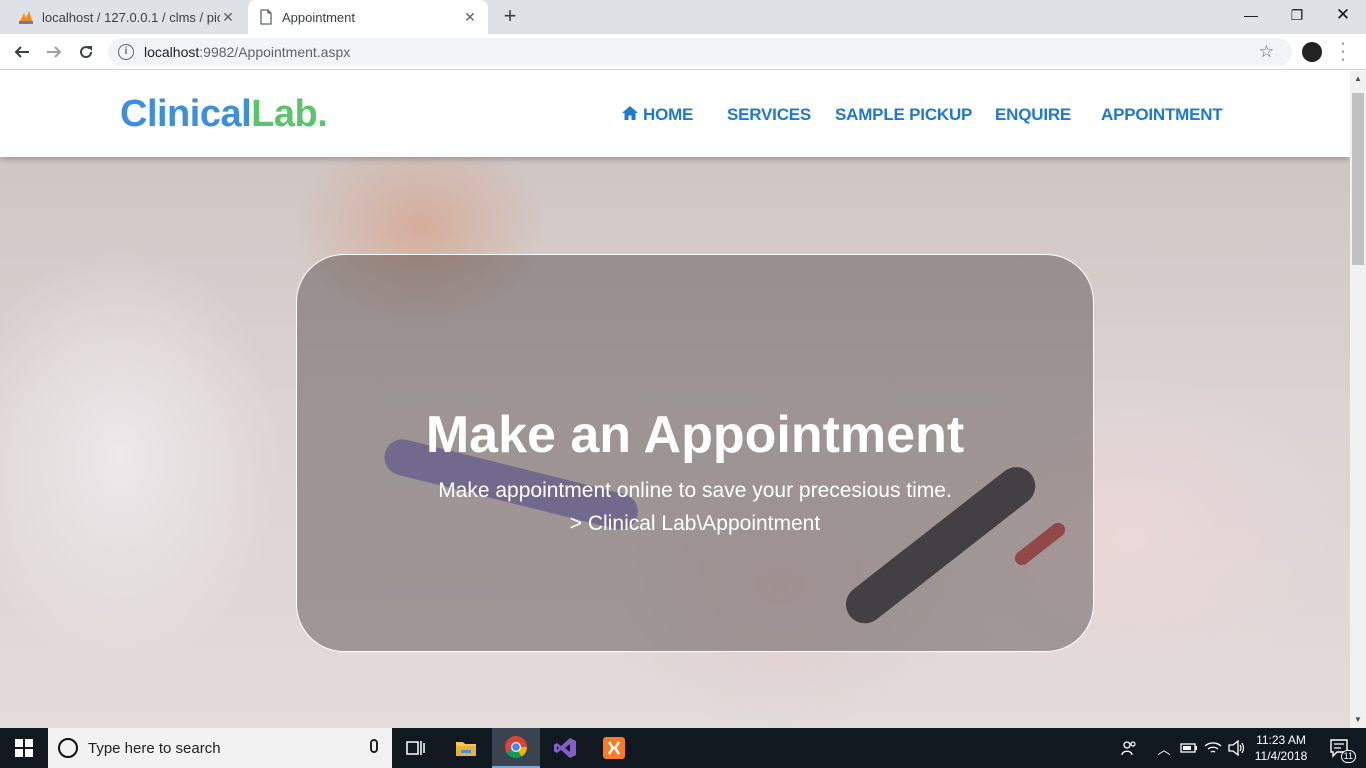 The image size is (1366, 768). What do you see at coordinates (1162, 115) in the screenshot?
I see `nav-appointment: APPOINTMENT` at bounding box center [1162, 115].